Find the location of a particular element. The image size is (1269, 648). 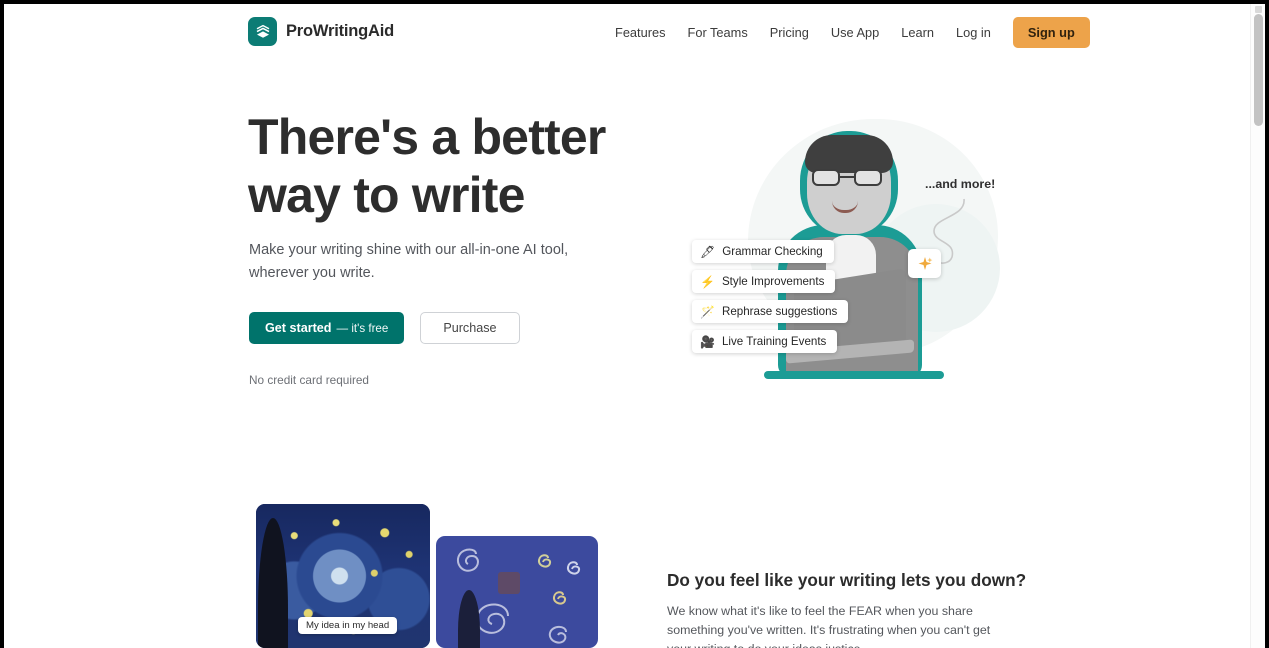

feature-pill-rephrase-suggestions: 🪄 Rephrase suggestions is located at coordinates (770, 311).